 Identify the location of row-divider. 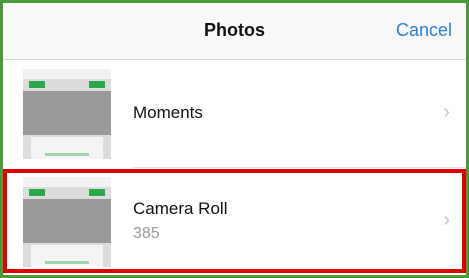
(299, 167).